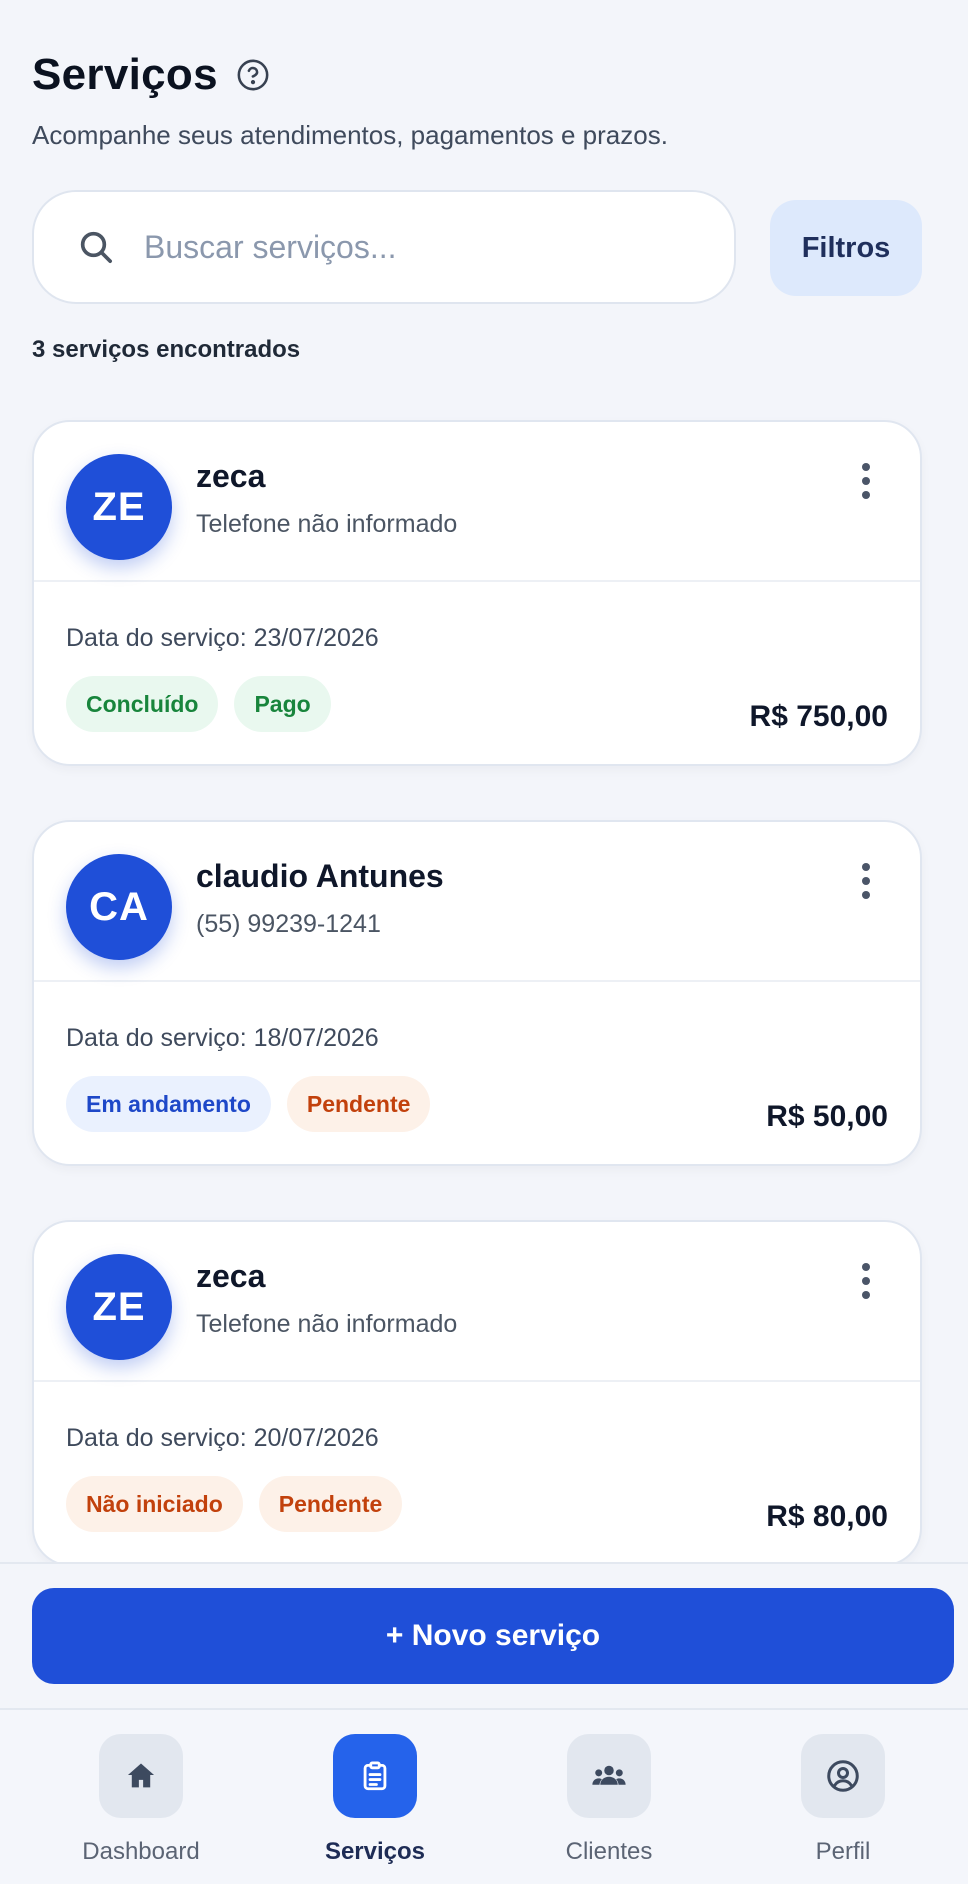 This screenshot has width=968, height=1884. What do you see at coordinates (609, 1776) in the screenshot?
I see `users-icon` at bounding box center [609, 1776].